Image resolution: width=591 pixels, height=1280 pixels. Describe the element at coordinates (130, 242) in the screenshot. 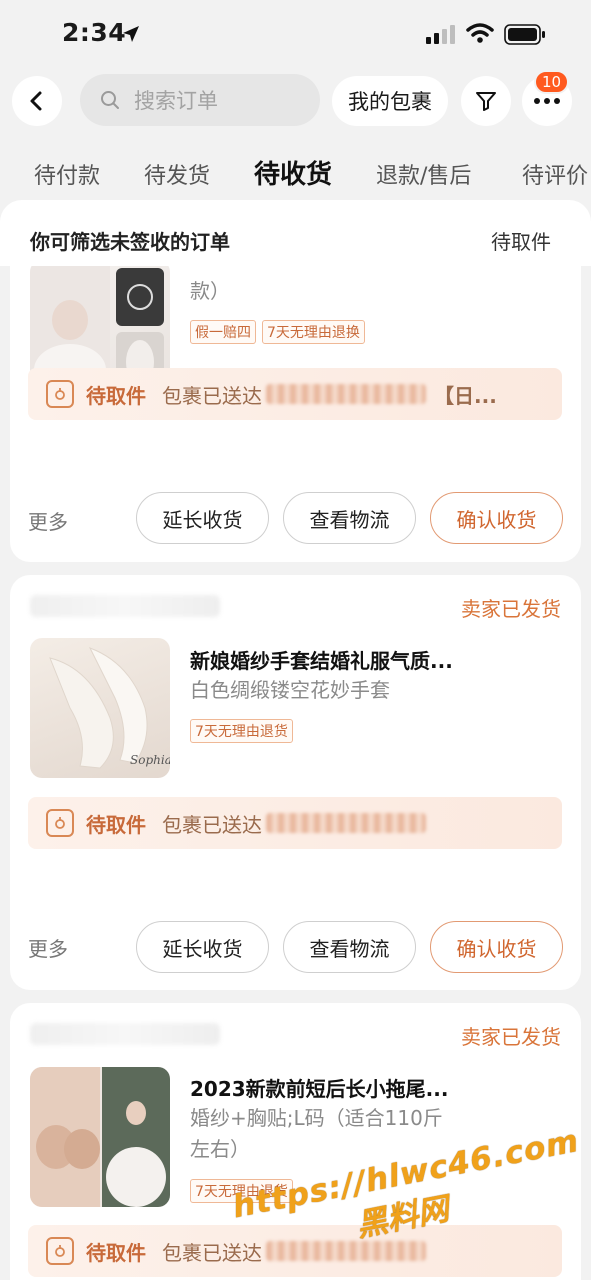

I see `filter-hint-text: 你可筛选未签收的订单` at that location.